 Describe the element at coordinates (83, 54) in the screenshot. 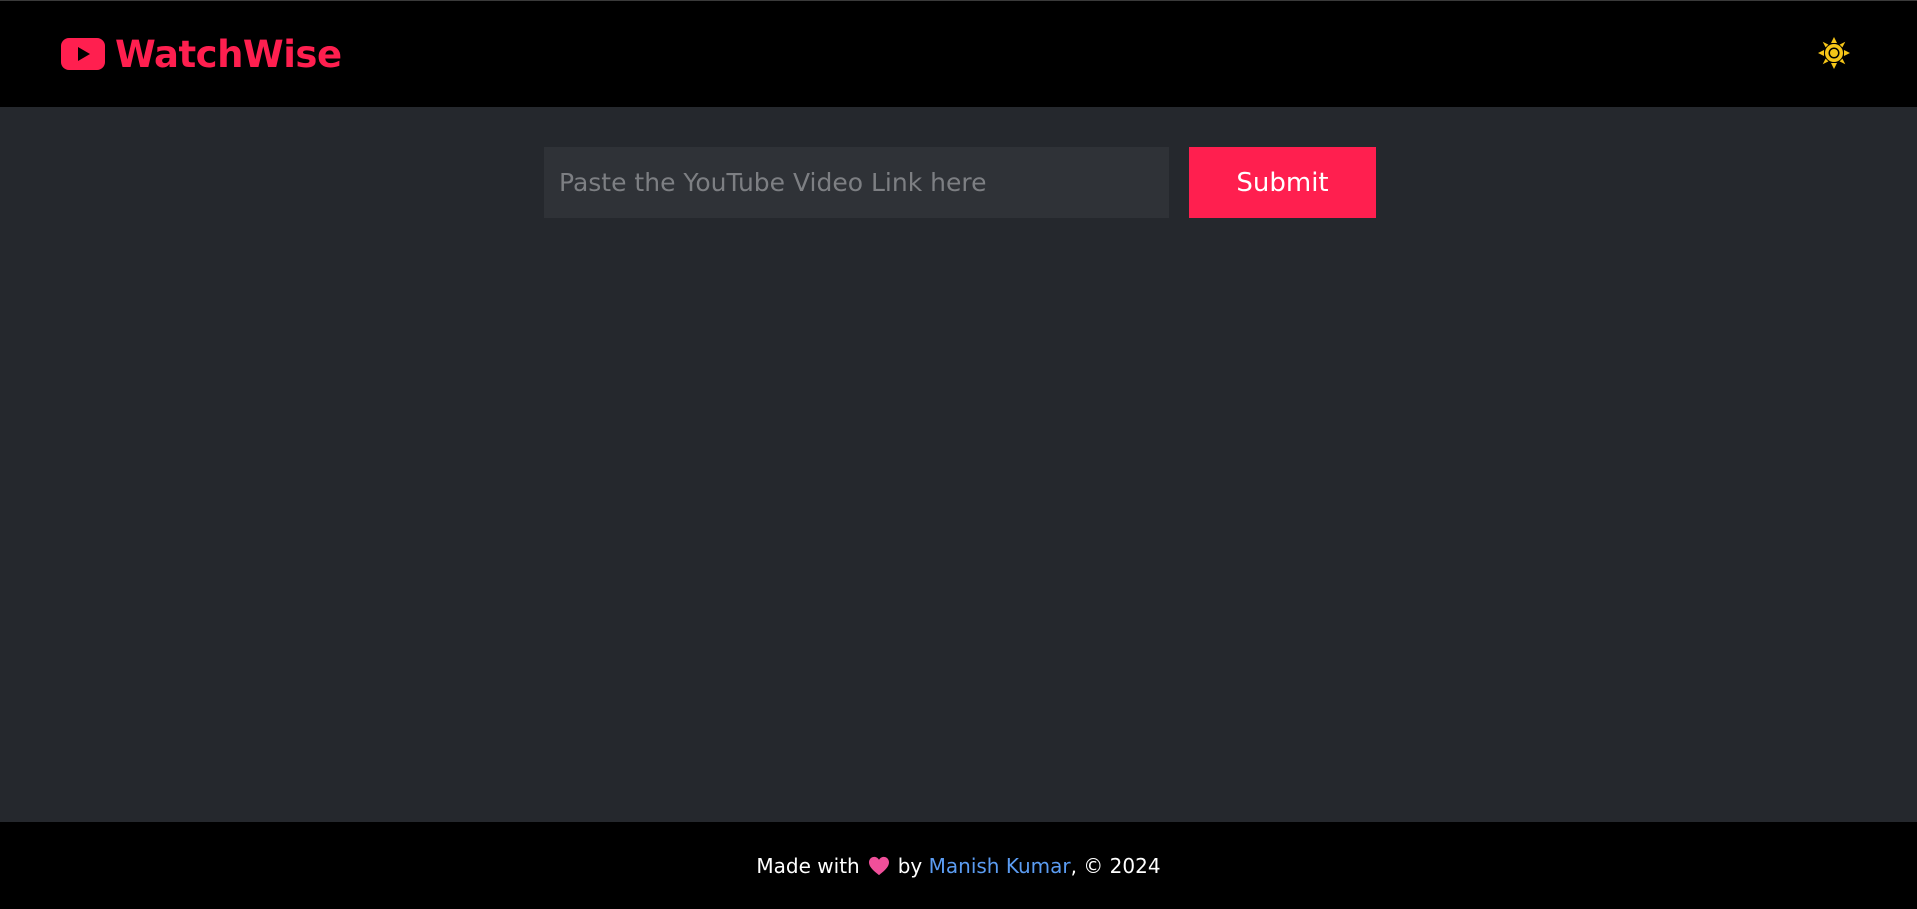

I see `youtube-play-icon` at that location.